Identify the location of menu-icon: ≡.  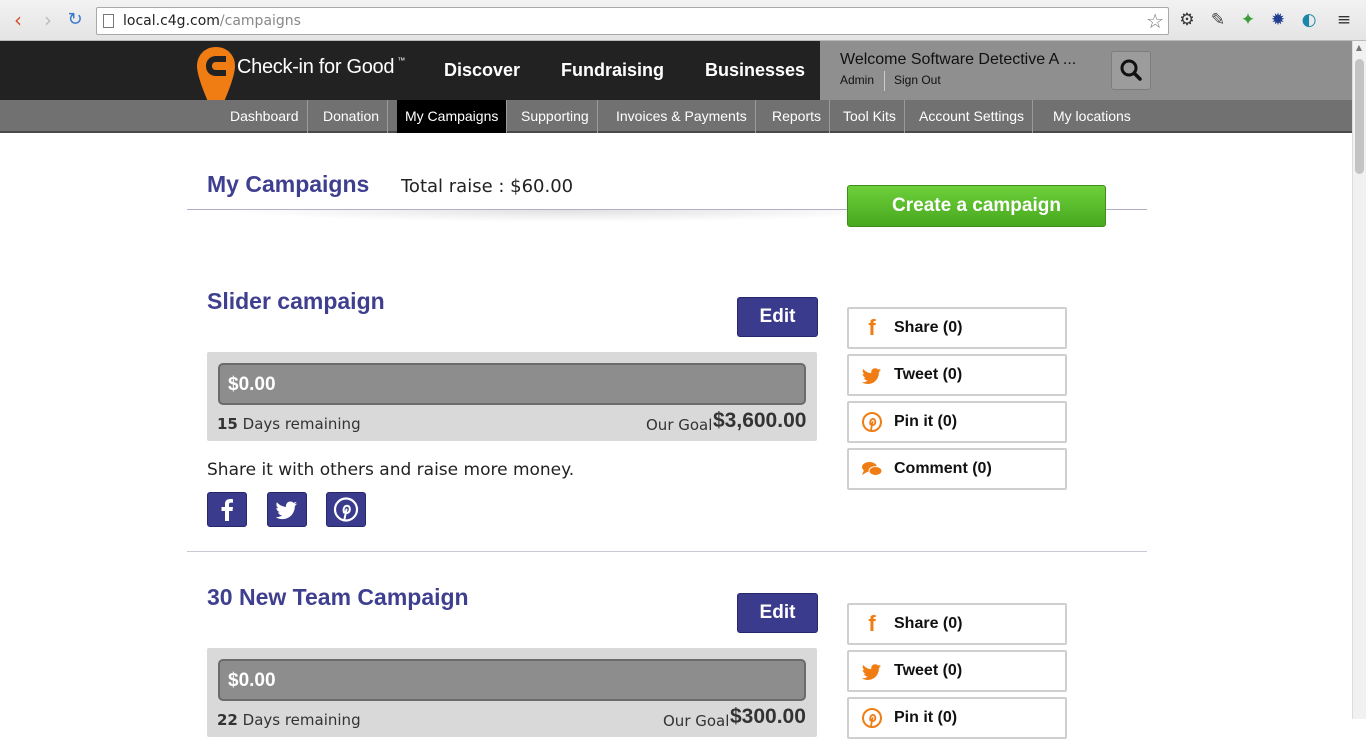
(1344, 20).